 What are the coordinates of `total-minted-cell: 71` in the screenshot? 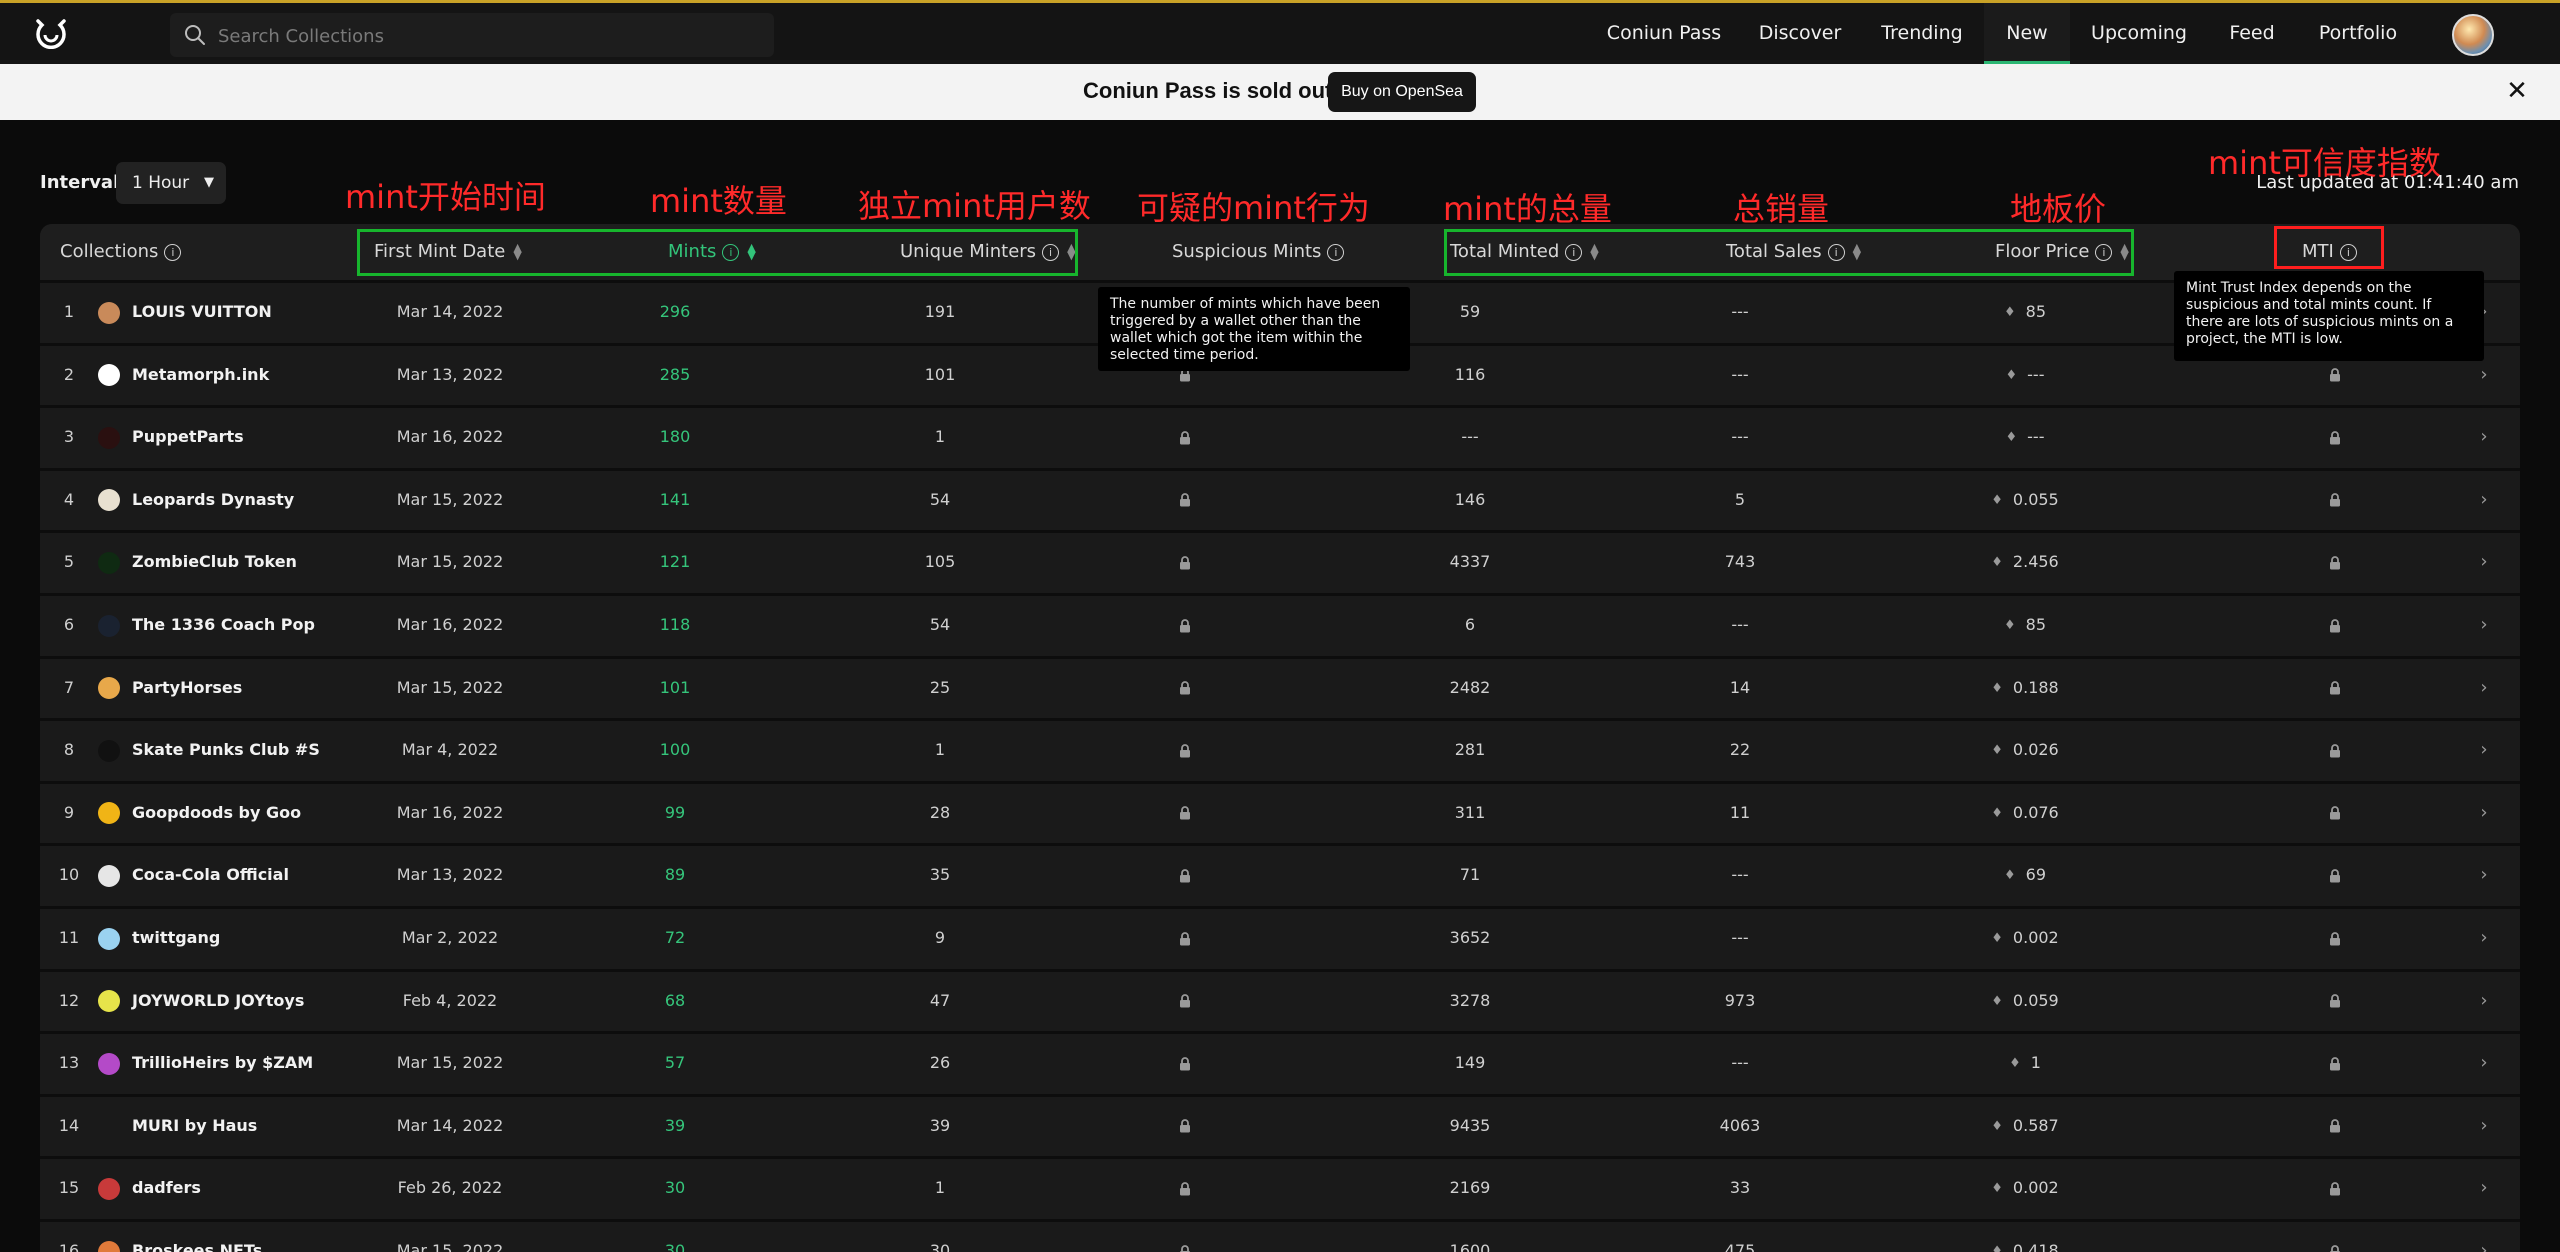 It's located at (1470, 875).